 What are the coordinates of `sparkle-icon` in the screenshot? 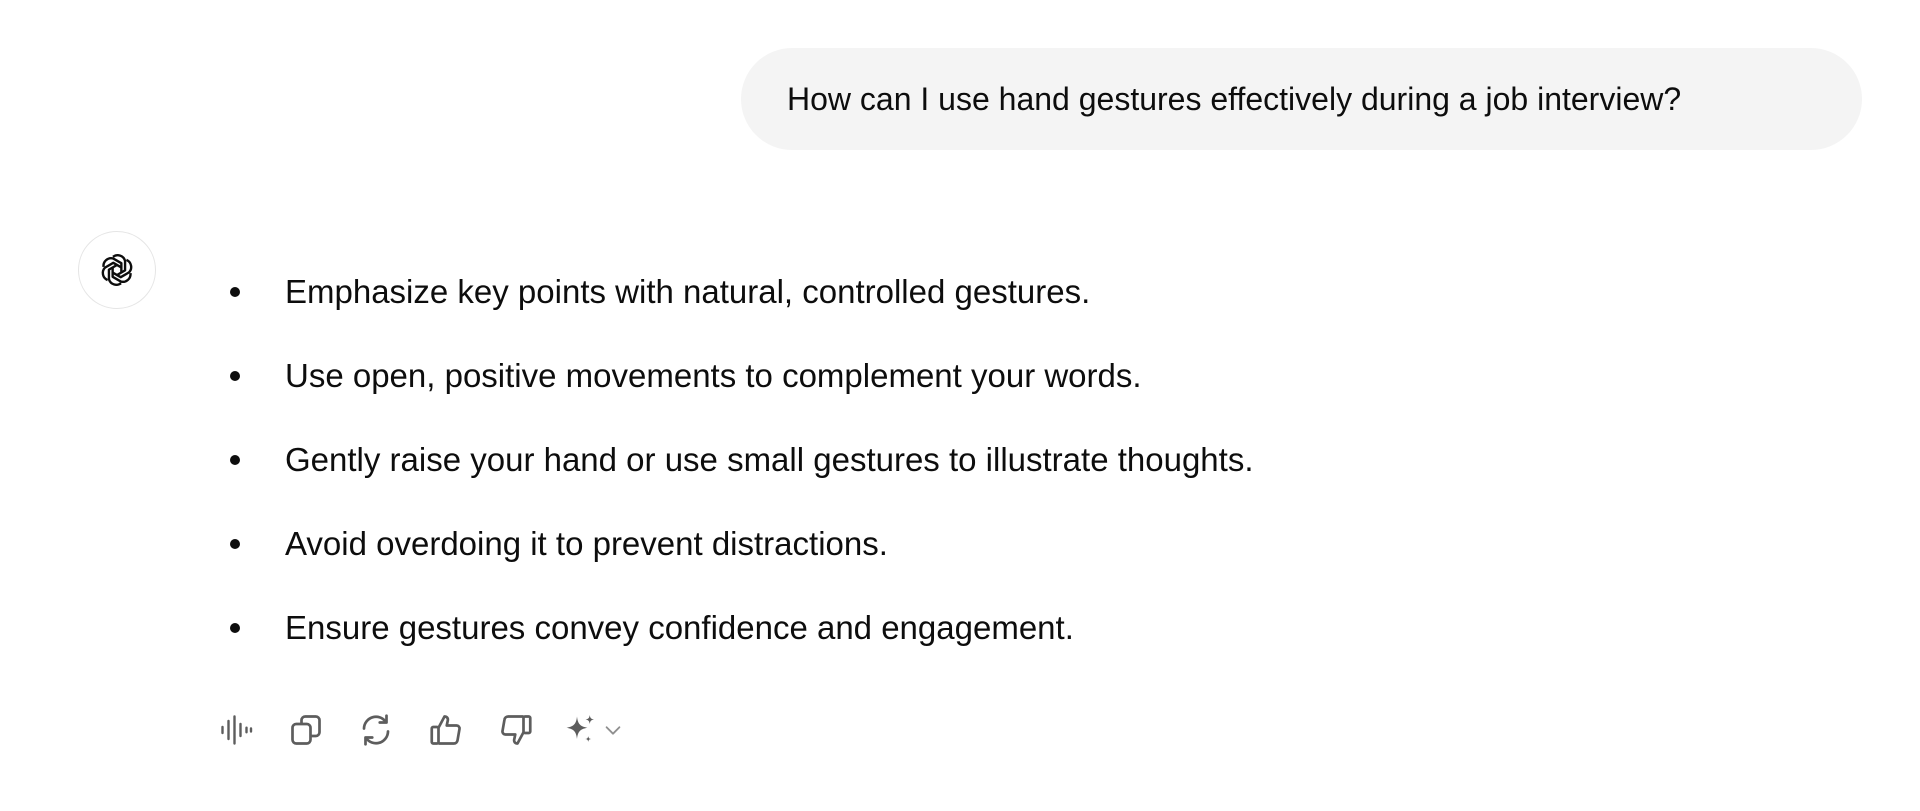 It's located at (580, 728).